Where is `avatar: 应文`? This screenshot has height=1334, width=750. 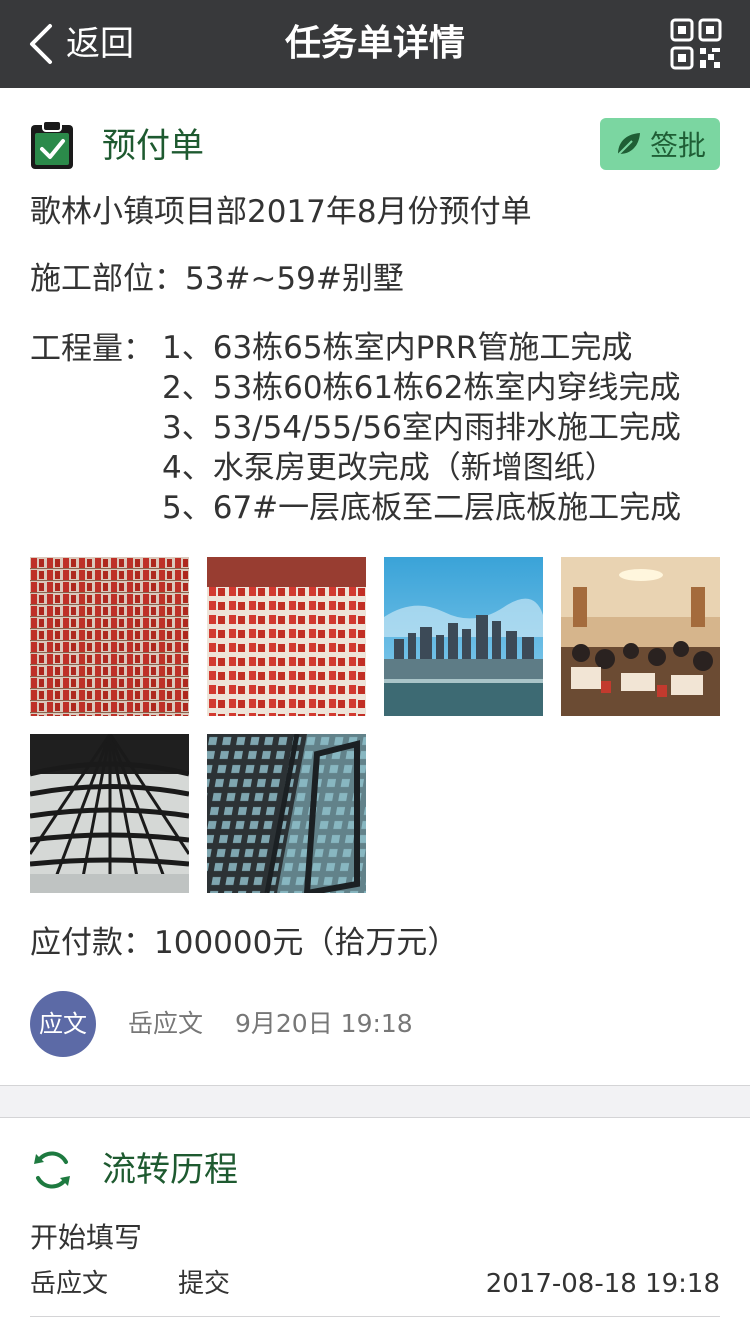 avatar: 应文 is located at coordinates (63, 1024).